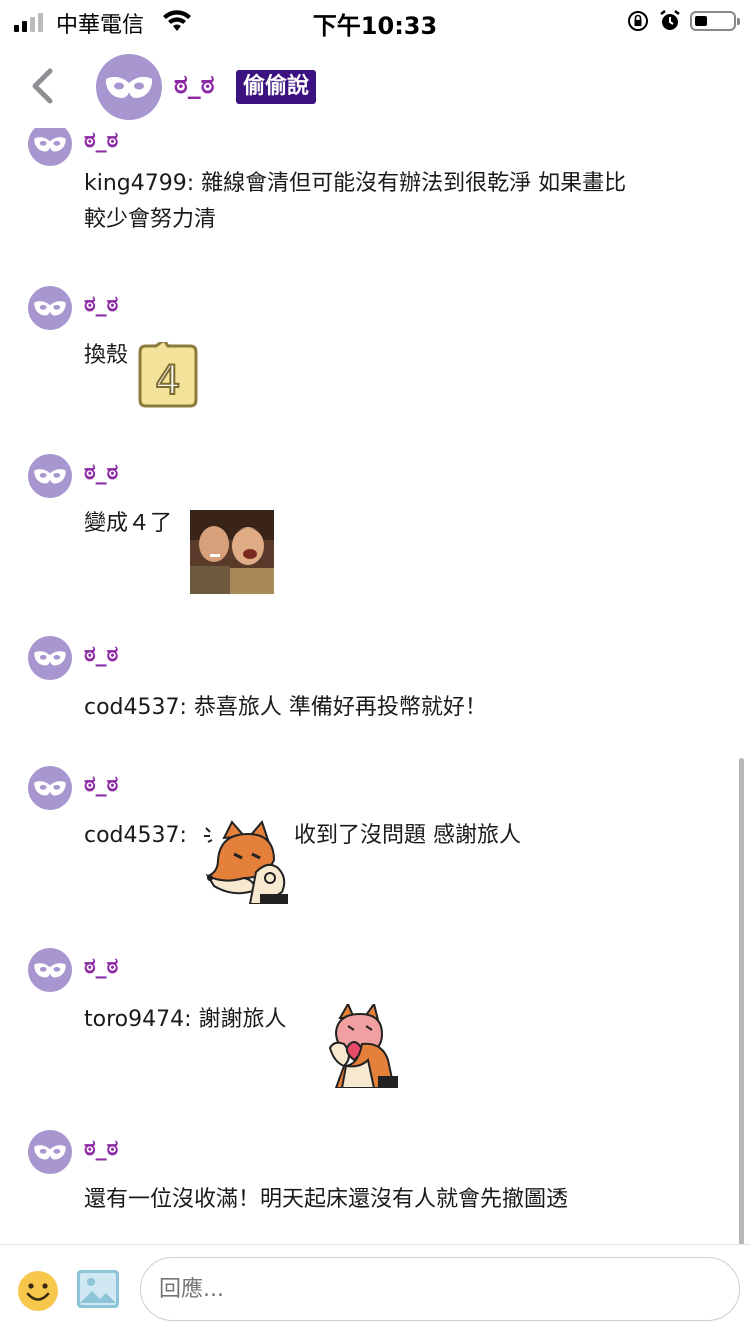 This screenshot has height=1335, width=750. I want to click on number-4-sticker: 4, so click(167, 373).